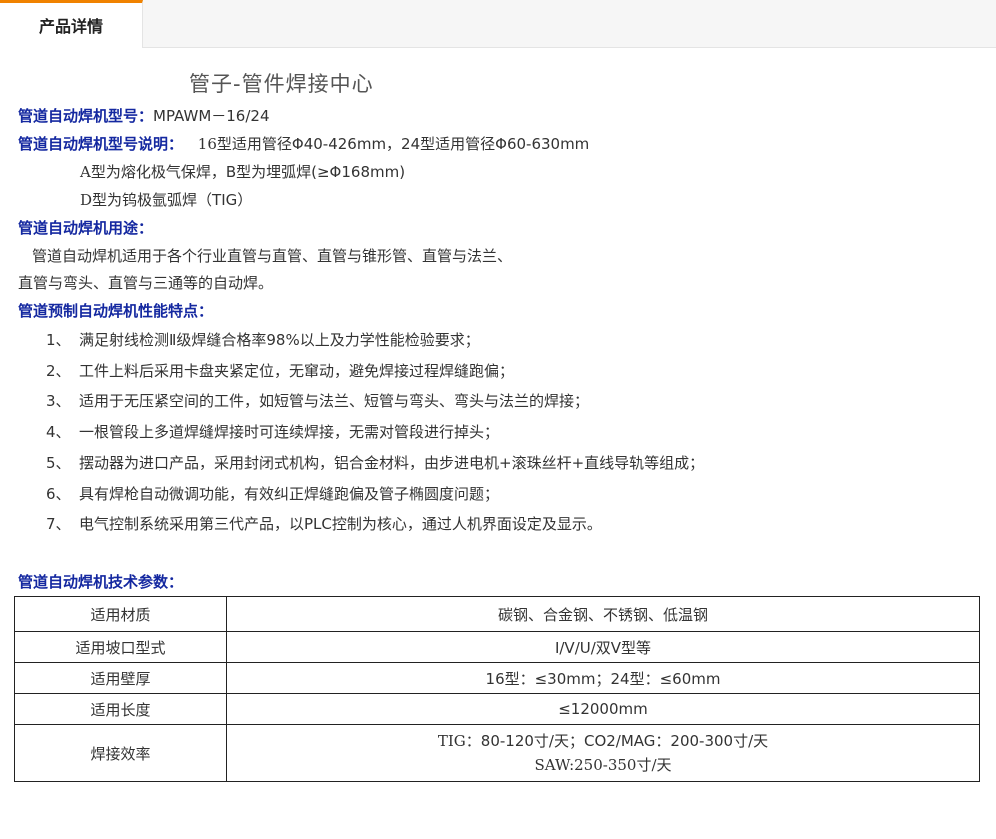 This screenshot has height=839, width=996. Describe the element at coordinates (86, 200) in the screenshot. I see `desc-line3-prefix: D` at that location.